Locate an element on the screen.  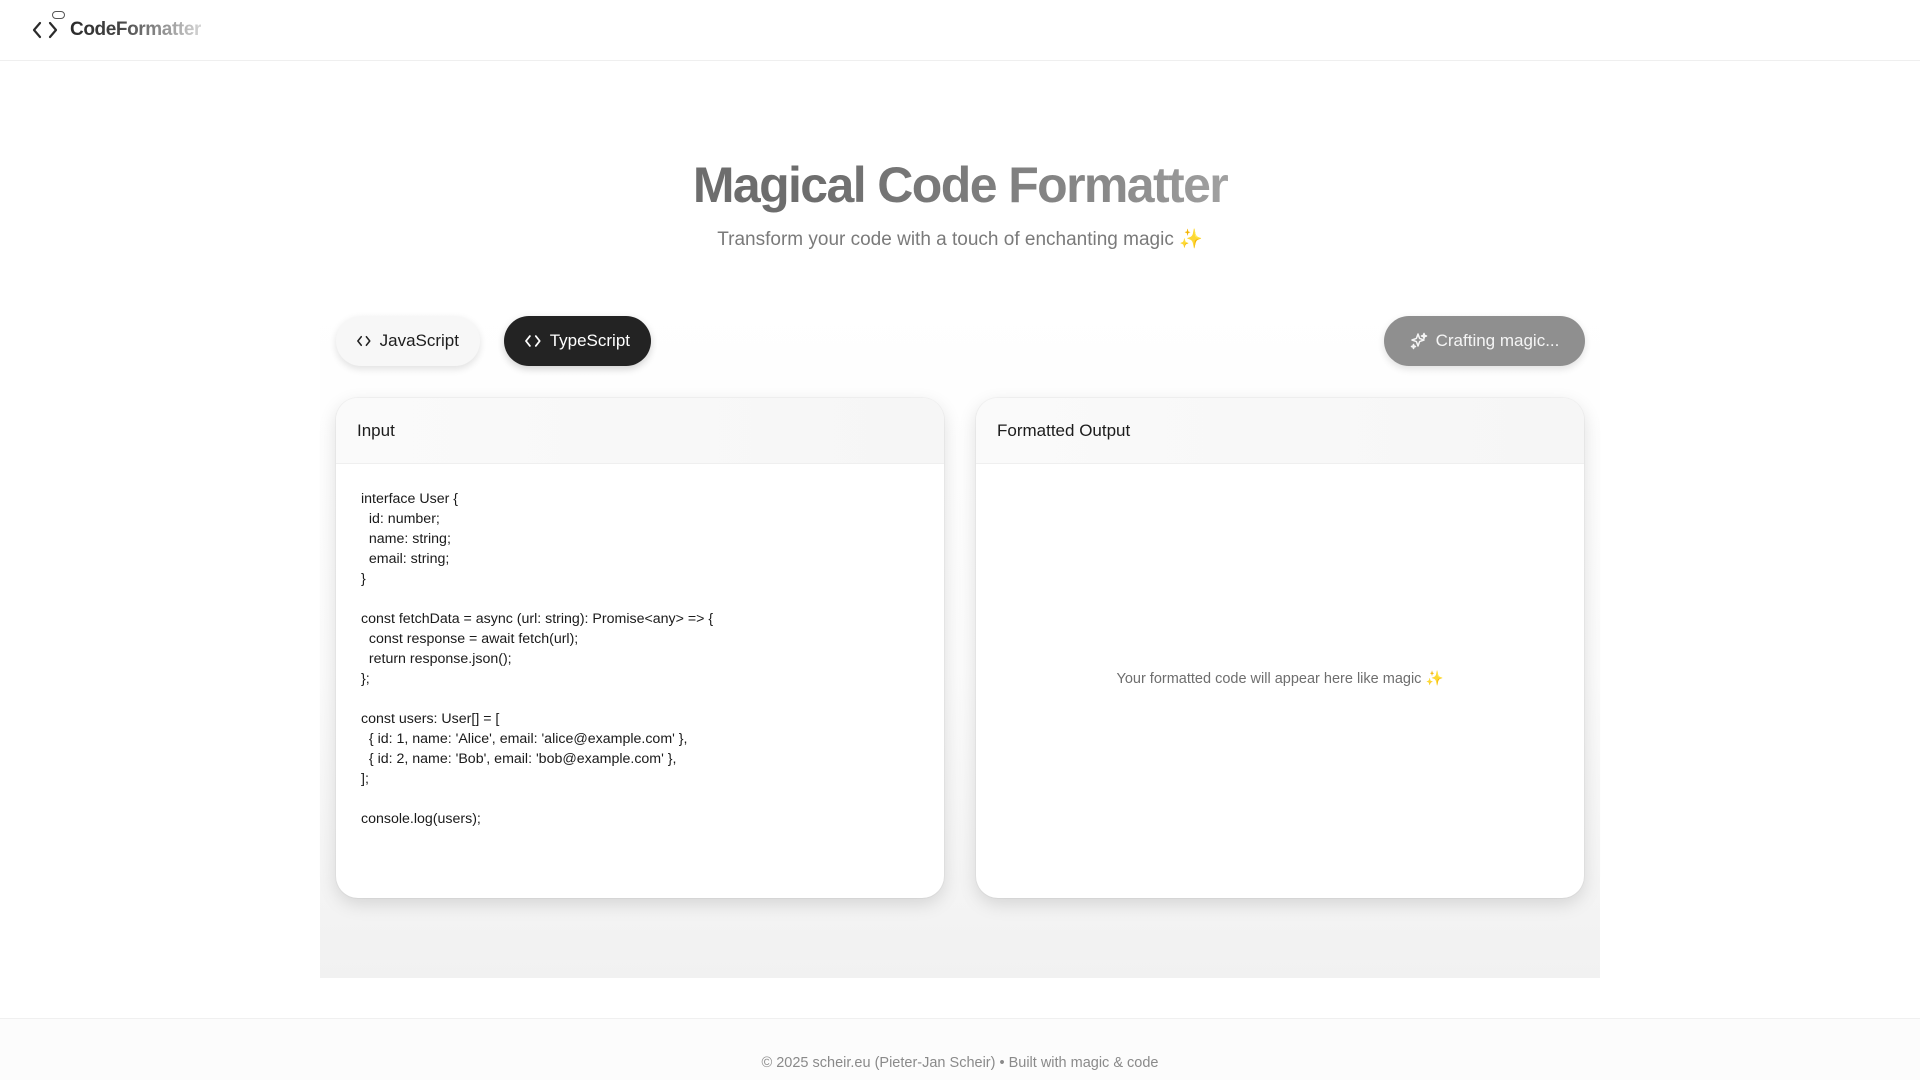
typescript-language-button: TypeScript is located at coordinates (577, 341).